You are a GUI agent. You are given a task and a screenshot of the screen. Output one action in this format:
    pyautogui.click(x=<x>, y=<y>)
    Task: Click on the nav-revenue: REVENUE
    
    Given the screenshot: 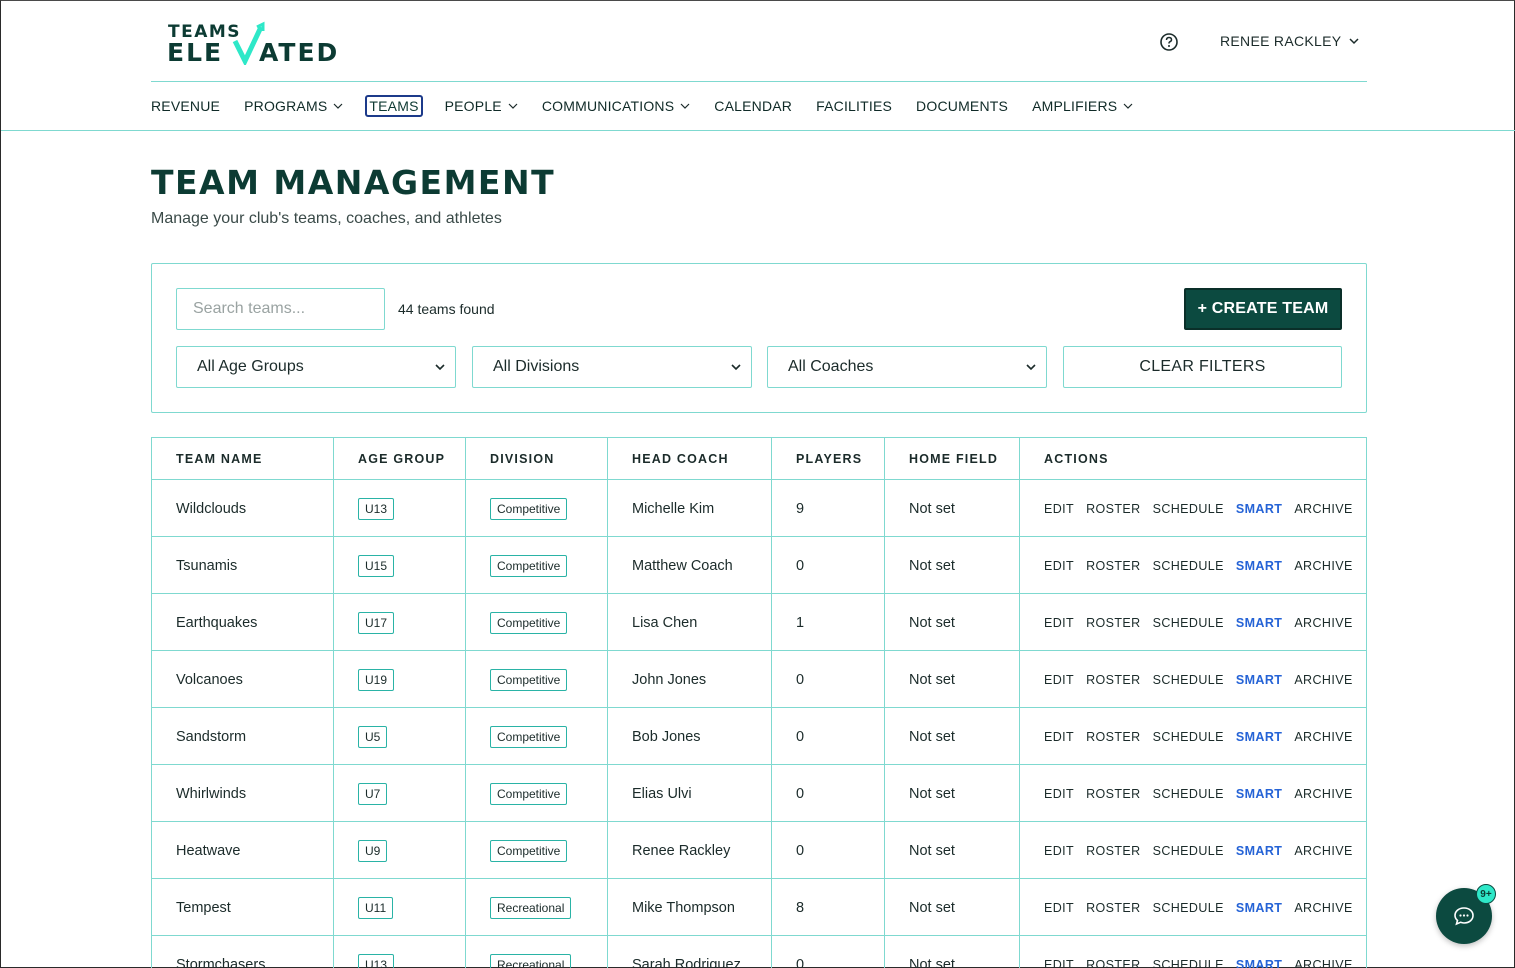 What is the action you would take?
    pyautogui.click(x=185, y=106)
    